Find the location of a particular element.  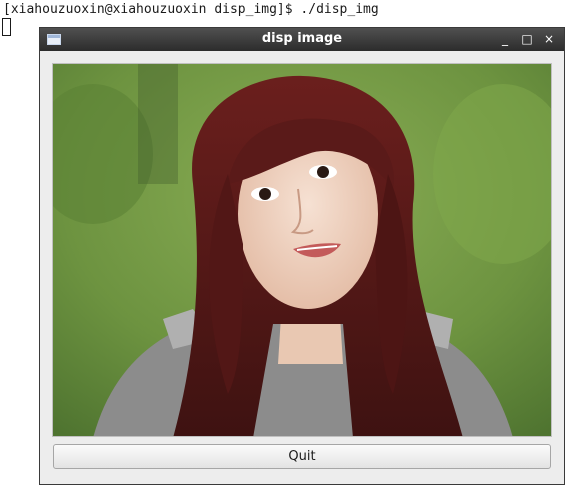

window-titlebar: disp image _ □ × is located at coordinates (302, 39).